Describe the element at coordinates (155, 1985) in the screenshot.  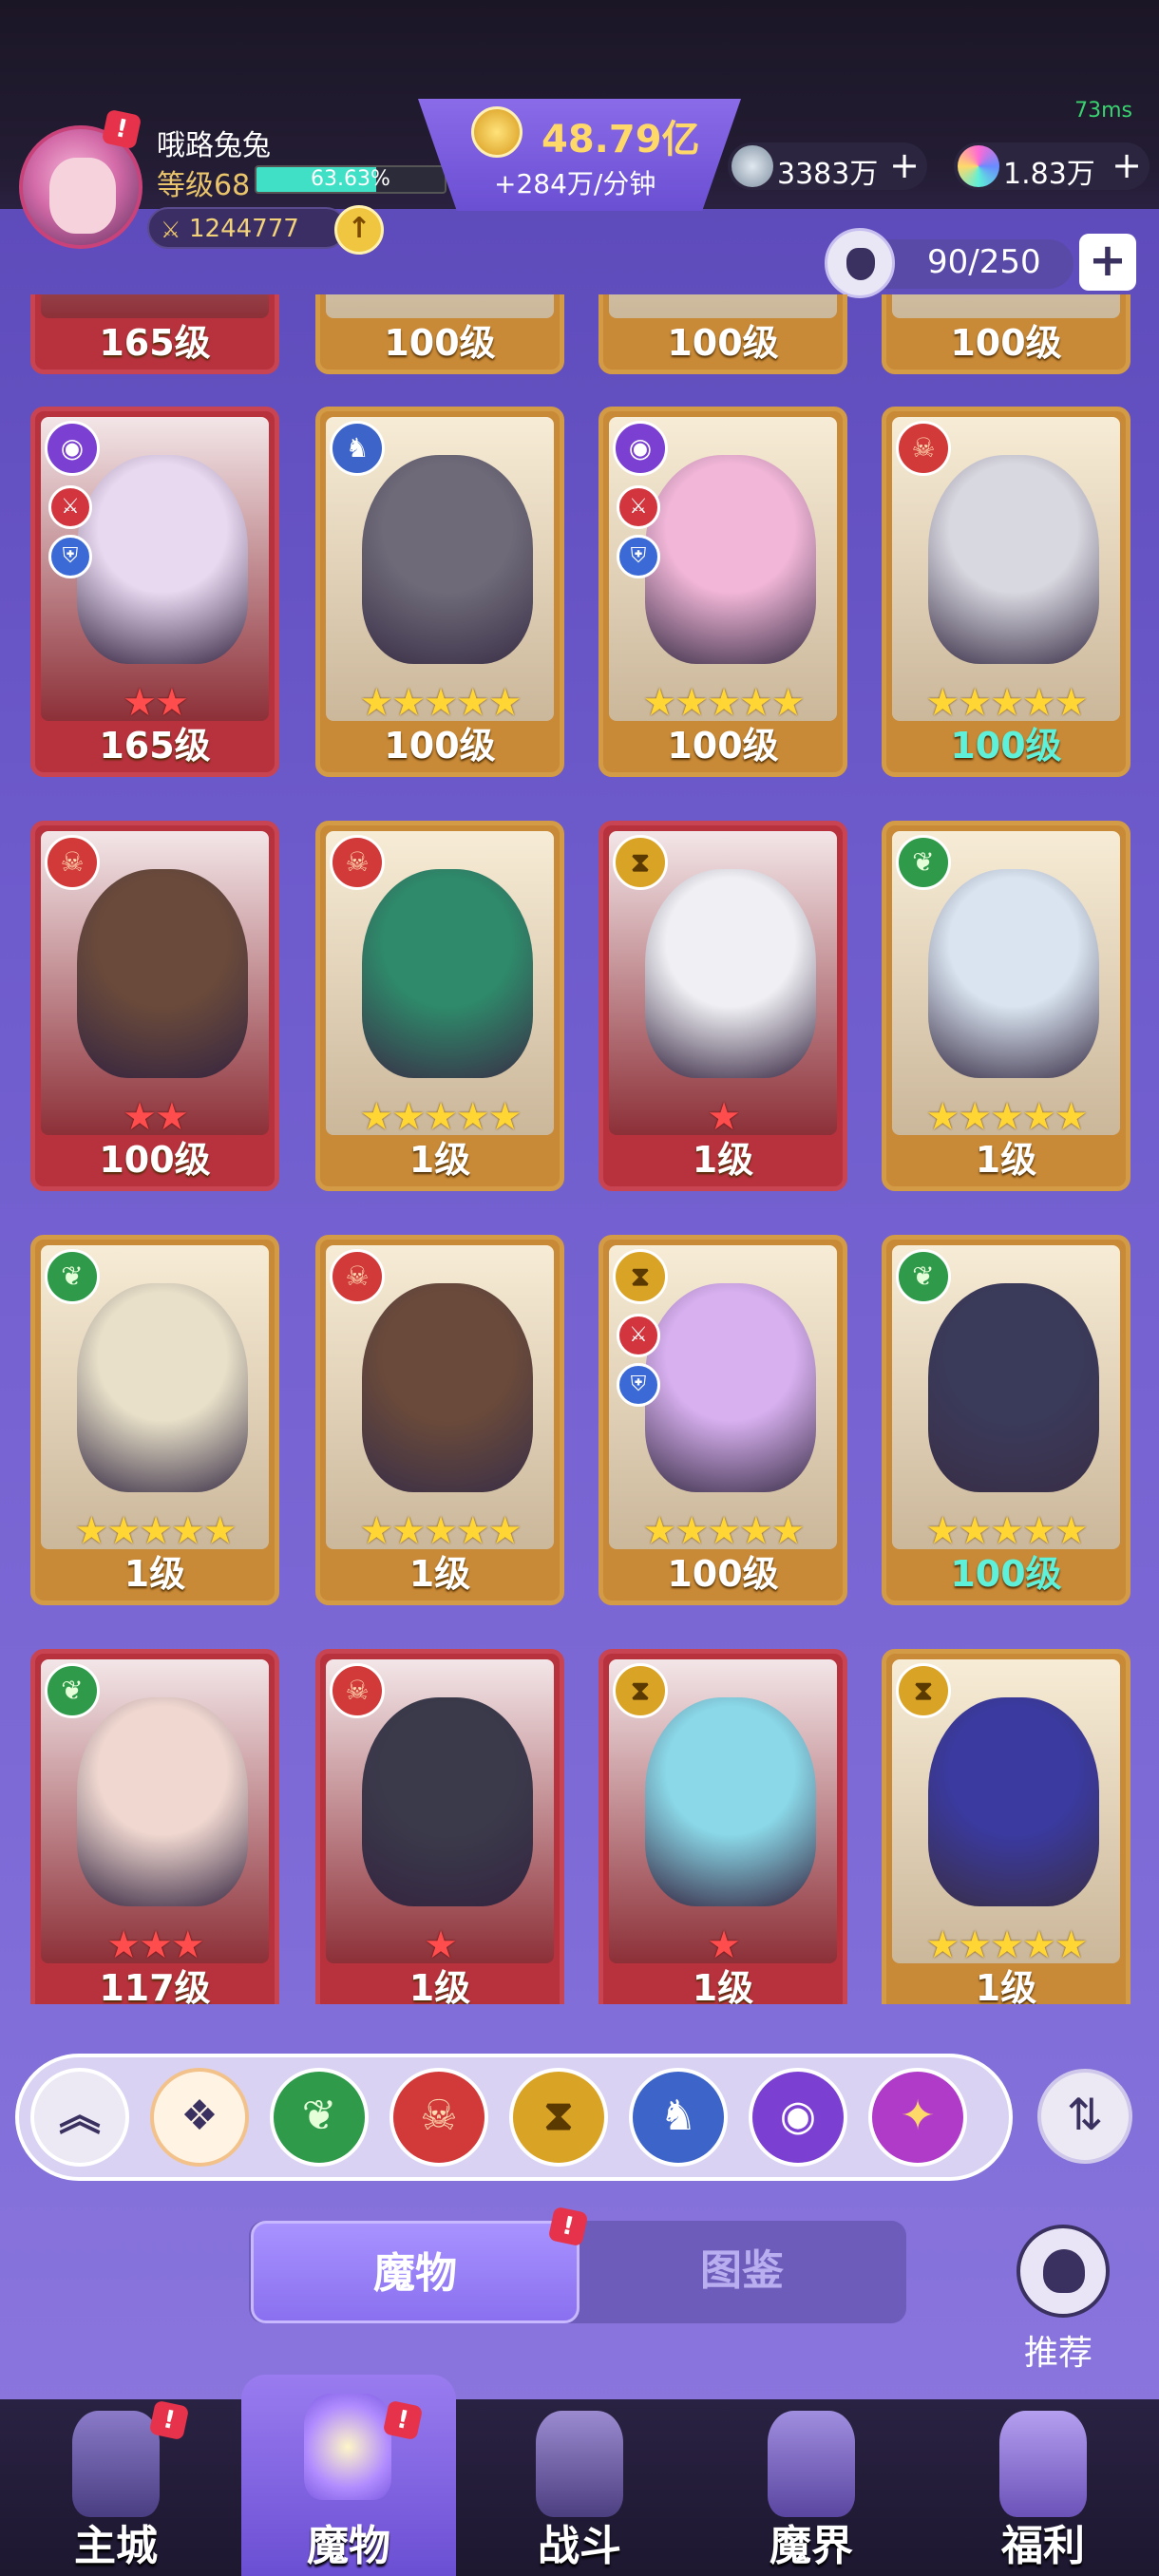
I see `card-level: 117级` at that location.